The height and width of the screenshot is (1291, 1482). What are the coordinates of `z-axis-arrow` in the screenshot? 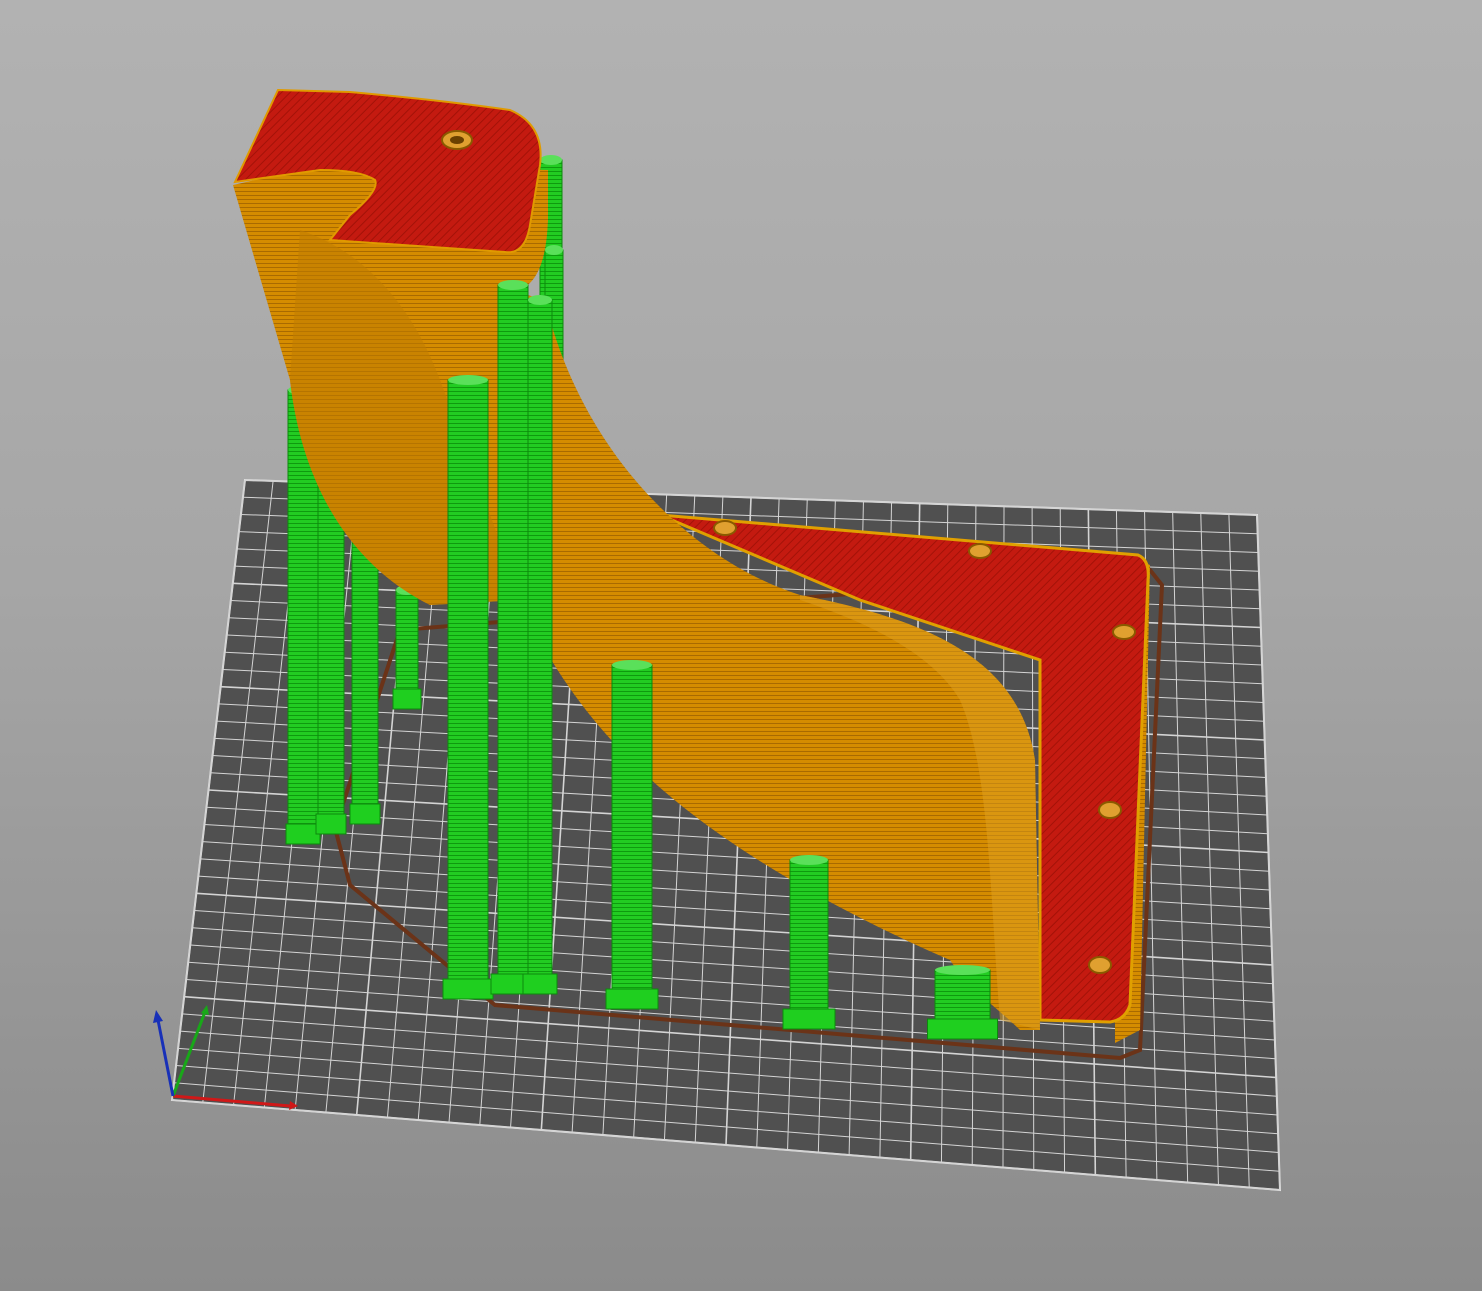 It's located at (158, 1016).